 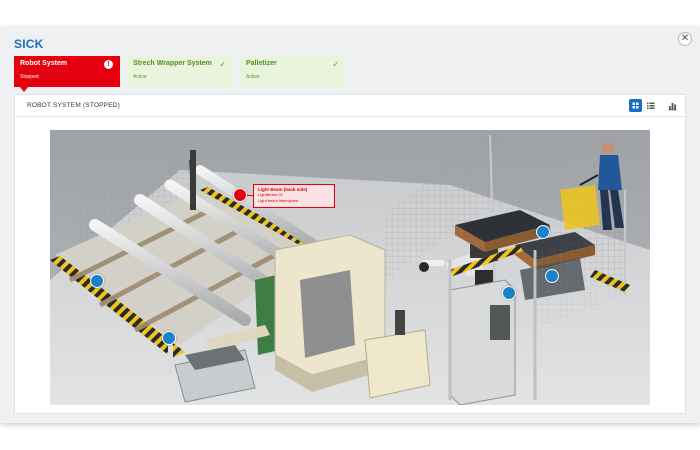 What do you see at coordinates (240, 195) in the screenshot?
I see `light-beam-alert-marker` at bounding box center [240, 195].